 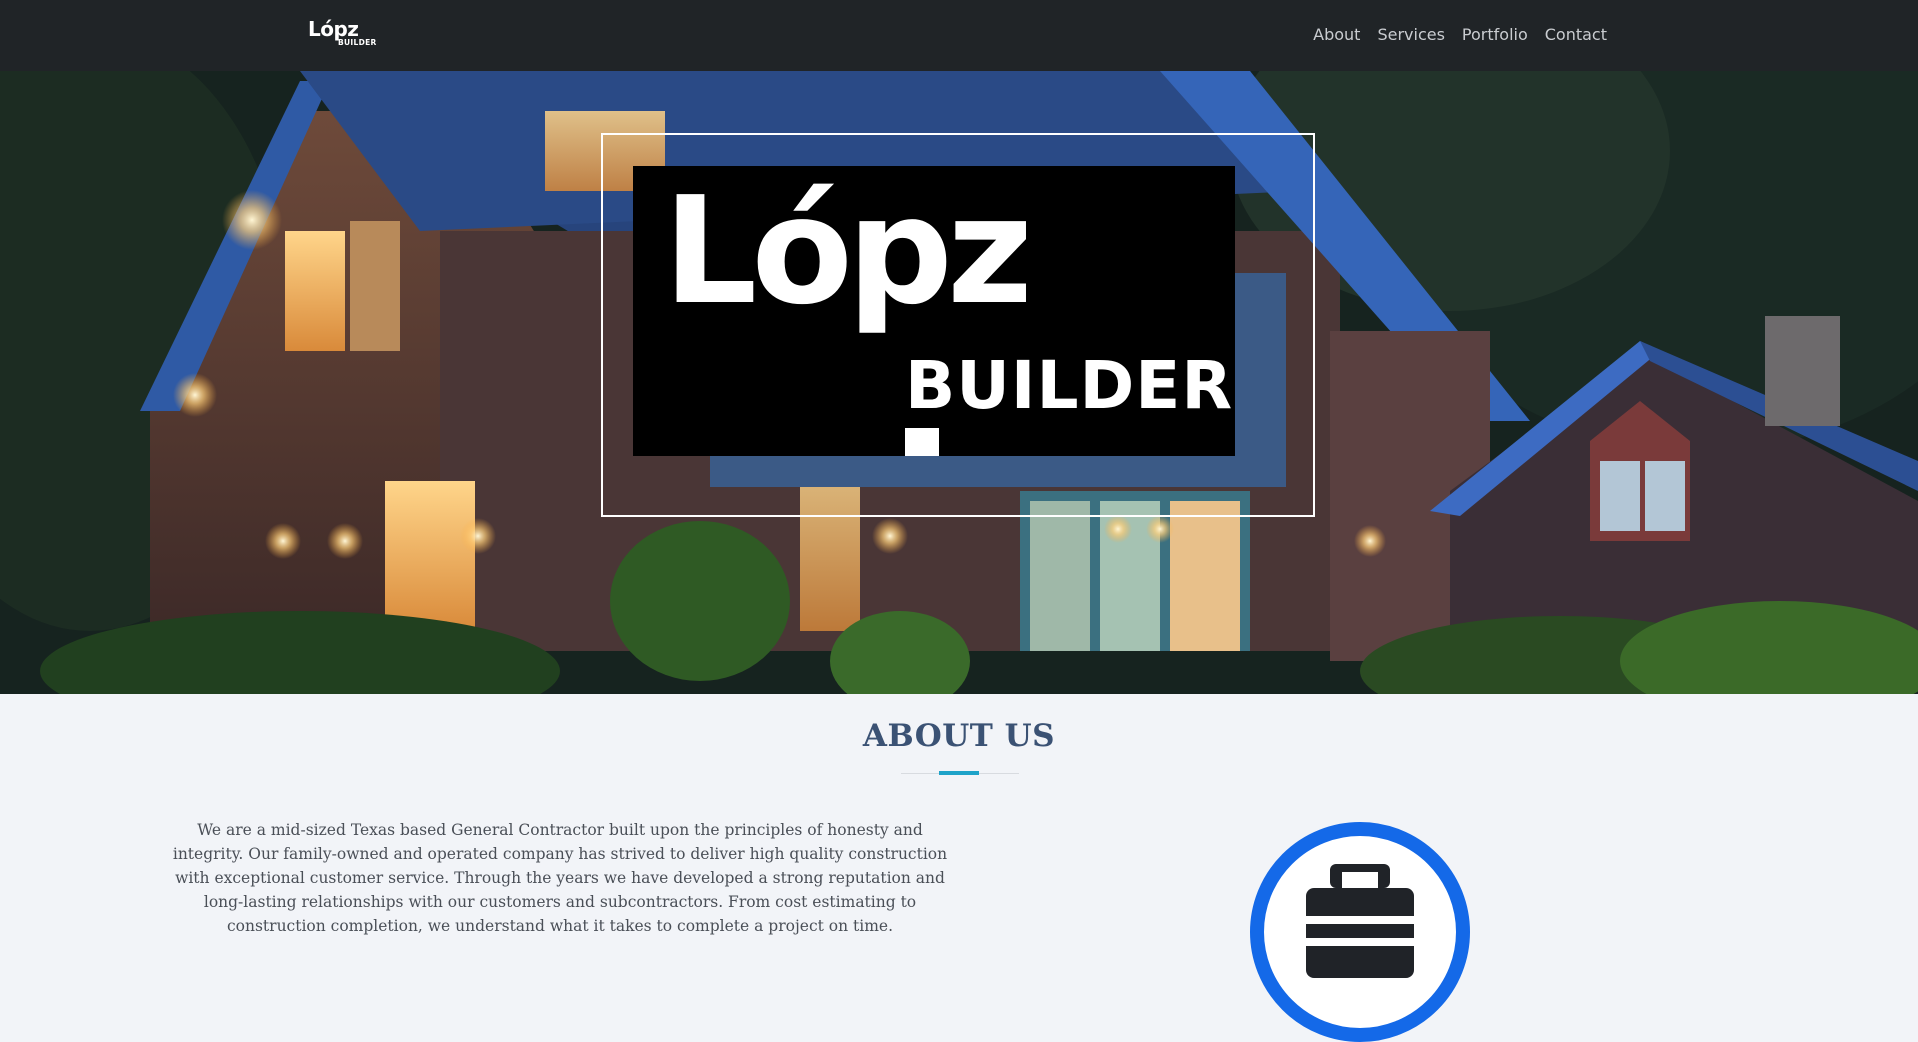 What do you see at coordinates (1336, 35) in the screenshot?
I see `nav-link-about: About` at bounding box center [1336, 35].